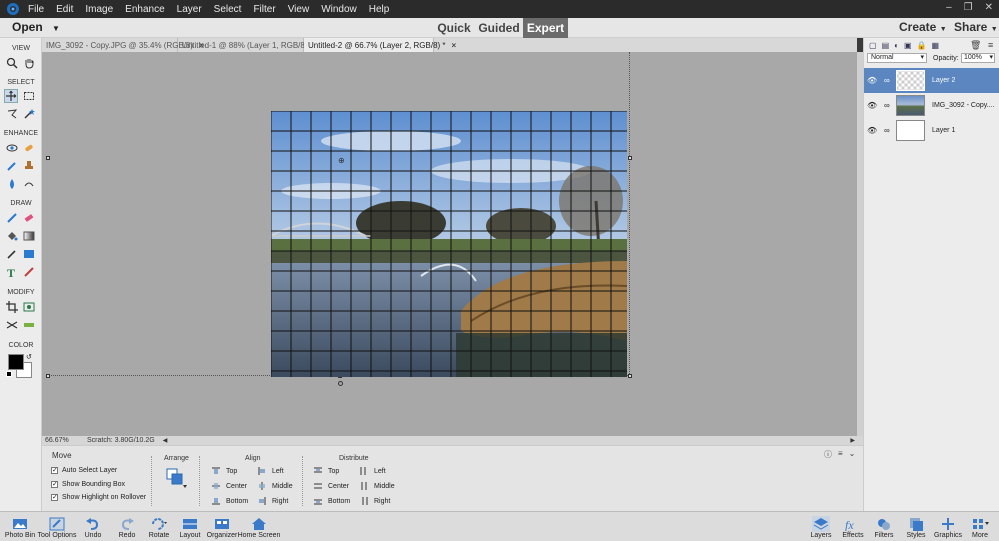  Describe the element at coordinates (9, 374) in the screenshot. I see `default-colors-icon` at that location.